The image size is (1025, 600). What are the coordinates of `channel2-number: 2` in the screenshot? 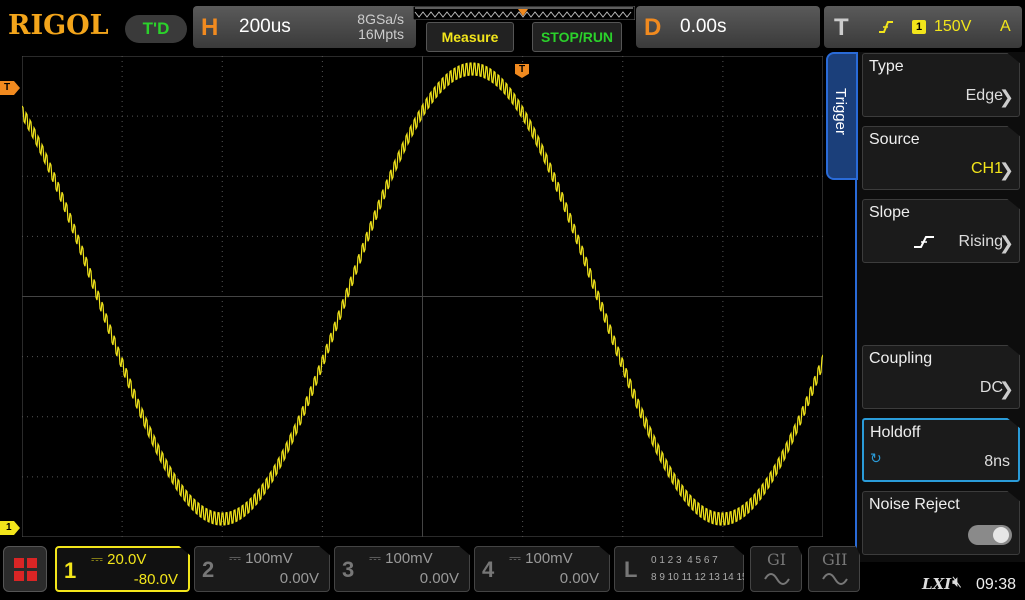 It's located at (208, 569).